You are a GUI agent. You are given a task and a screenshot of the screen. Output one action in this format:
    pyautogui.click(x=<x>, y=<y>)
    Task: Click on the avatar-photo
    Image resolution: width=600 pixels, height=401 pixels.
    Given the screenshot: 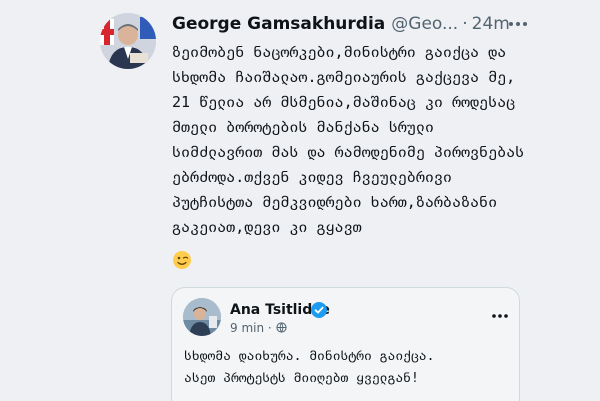 What is the action you would take?
    pyautogui.click(x=128, y=41)
    